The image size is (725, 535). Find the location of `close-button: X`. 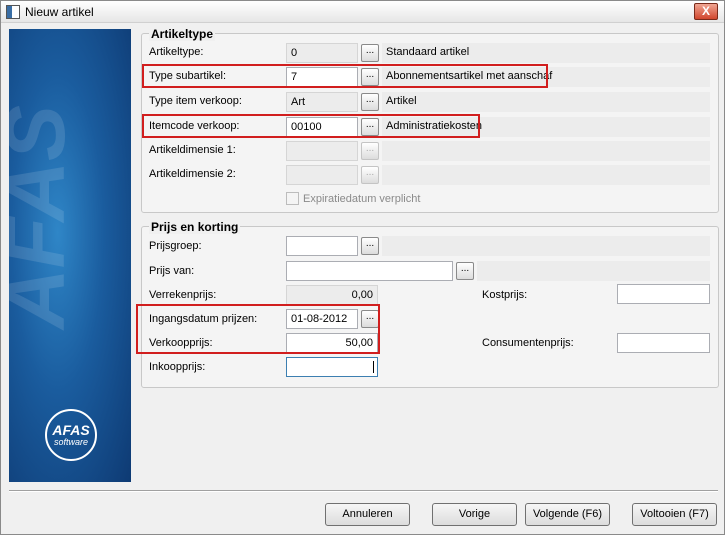

close-button: X is located at coordinates (706, 11).